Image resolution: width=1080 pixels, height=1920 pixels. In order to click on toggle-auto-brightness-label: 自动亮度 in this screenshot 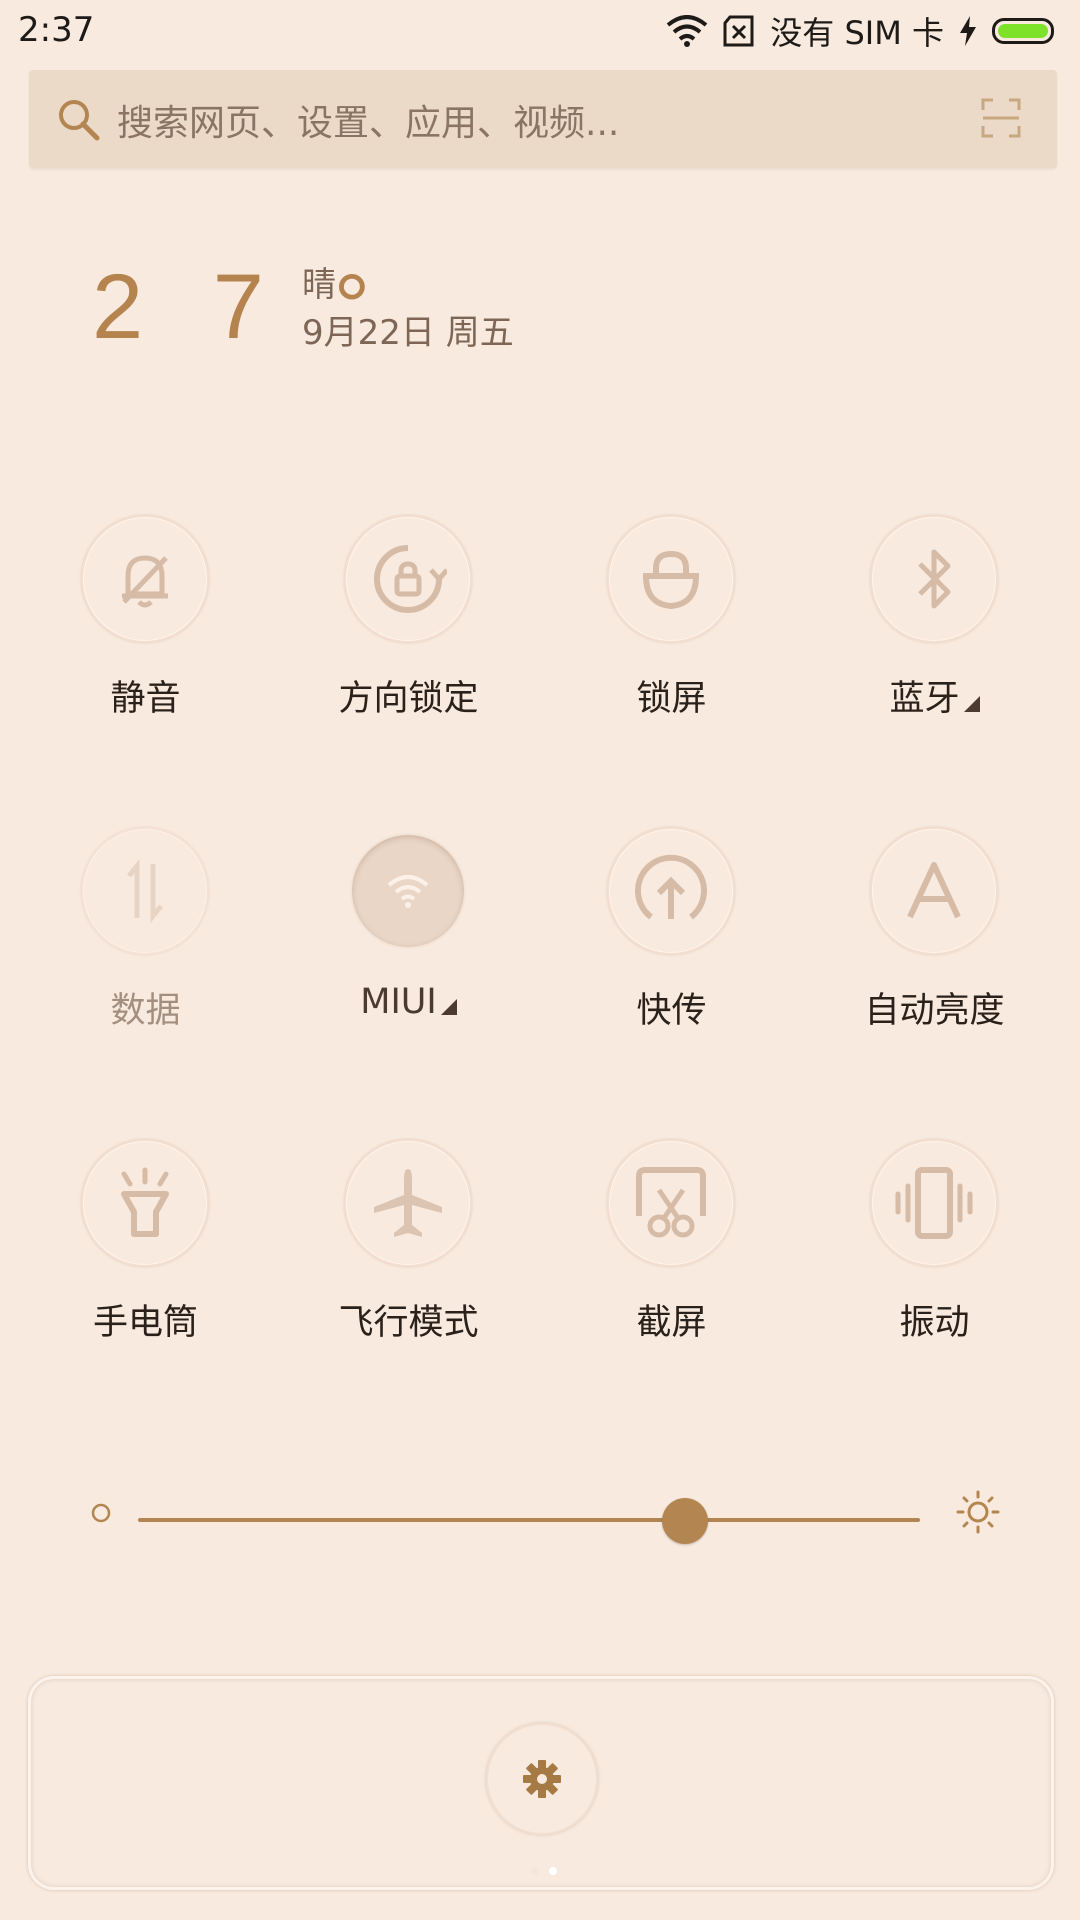, I will do `click(934, 1011)`.